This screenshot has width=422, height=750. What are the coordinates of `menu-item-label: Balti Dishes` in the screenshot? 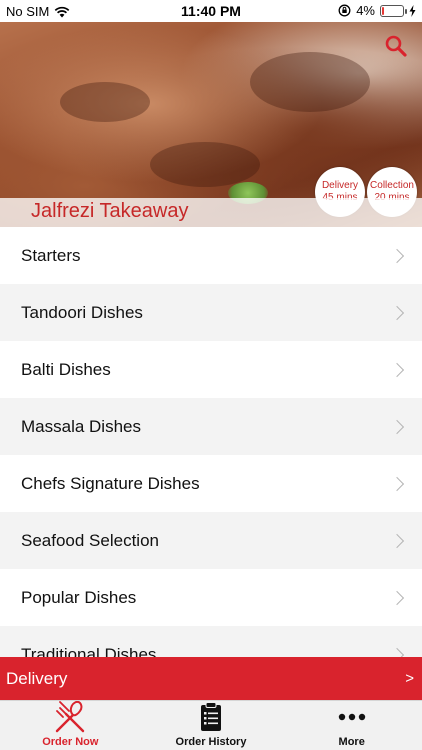 It's located at (66, 369).